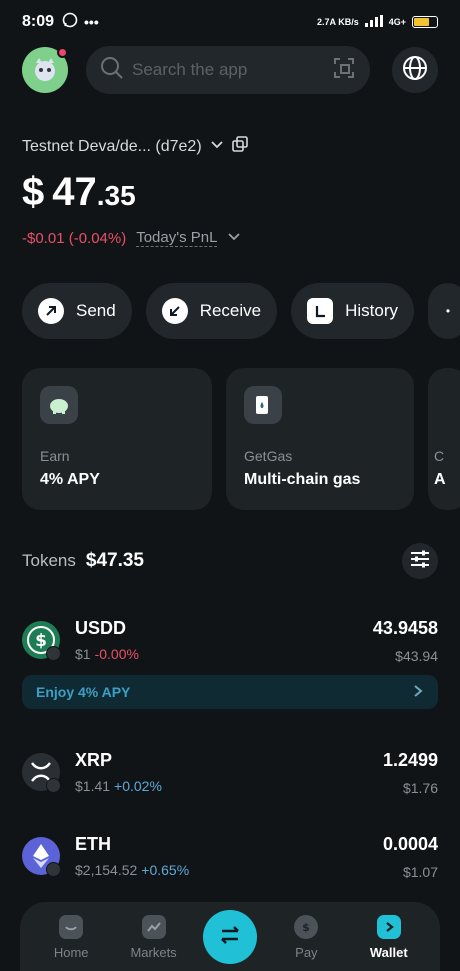 This screenshot has width=460, height=971. I want to click on globe-icon, so click(415, 70).